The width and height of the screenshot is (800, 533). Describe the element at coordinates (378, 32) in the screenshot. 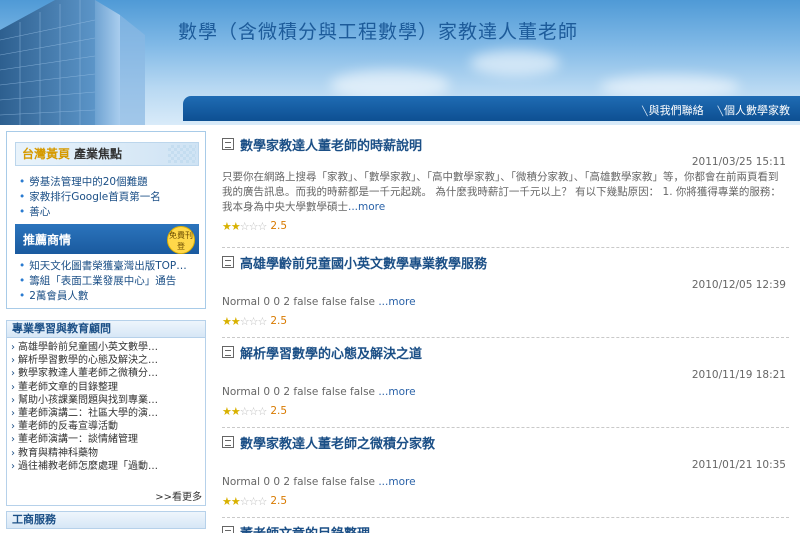

I see `site-title: 數學（含微積分與工程數學）家教達人董老師` at that location.